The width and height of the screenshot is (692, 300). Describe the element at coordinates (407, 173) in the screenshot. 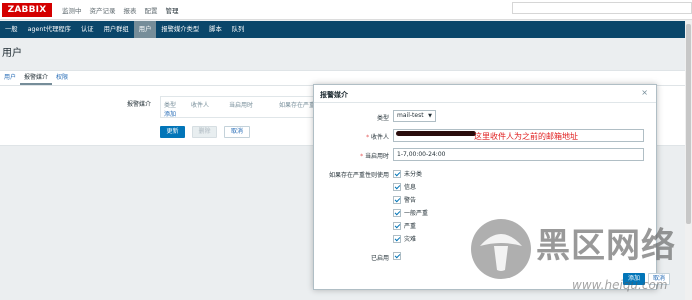

I see `severity-not-classified: 未分类` at that location.